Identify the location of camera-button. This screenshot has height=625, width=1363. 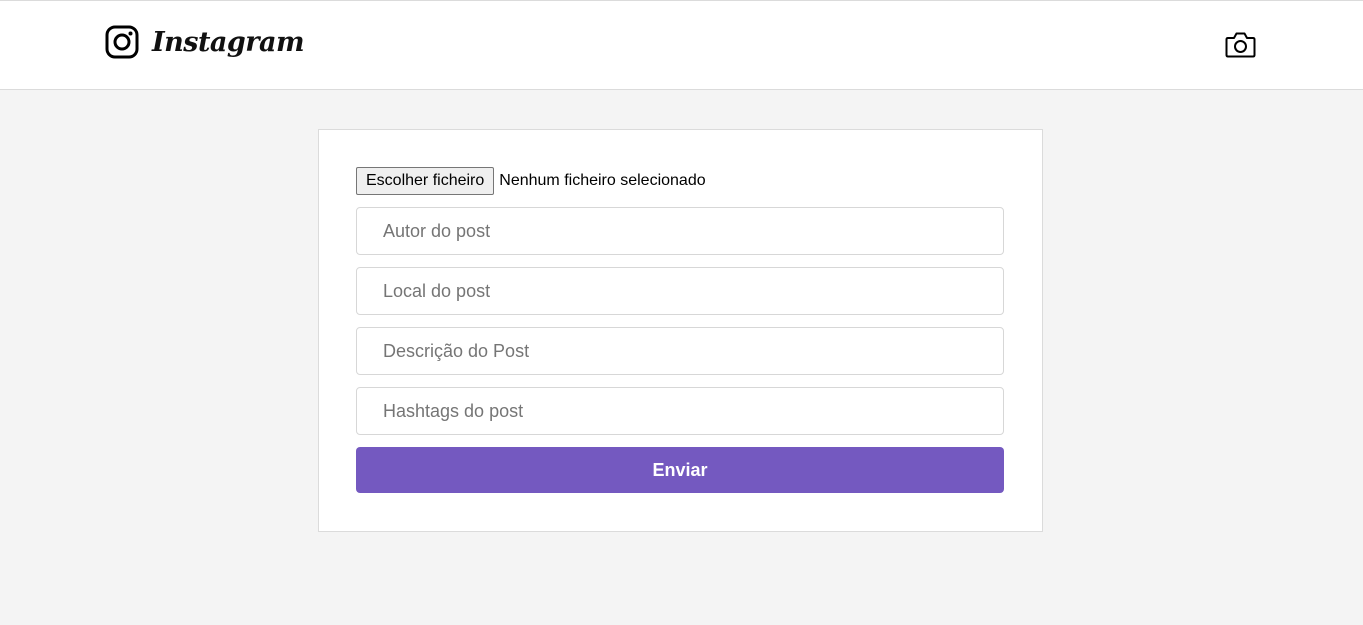
(1240, 44).